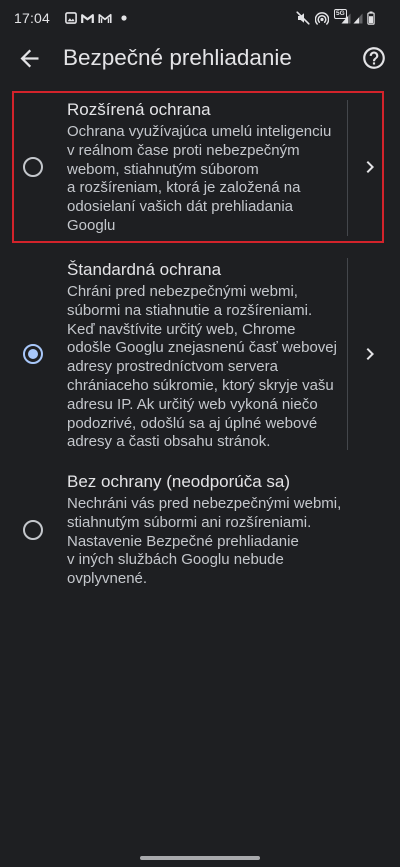 The height and width of the screenshot is (867, 400). What do you see at coordinates (87, 18) in the screenshot?
I see `gmail-icon` at bounding box center [87, 18].